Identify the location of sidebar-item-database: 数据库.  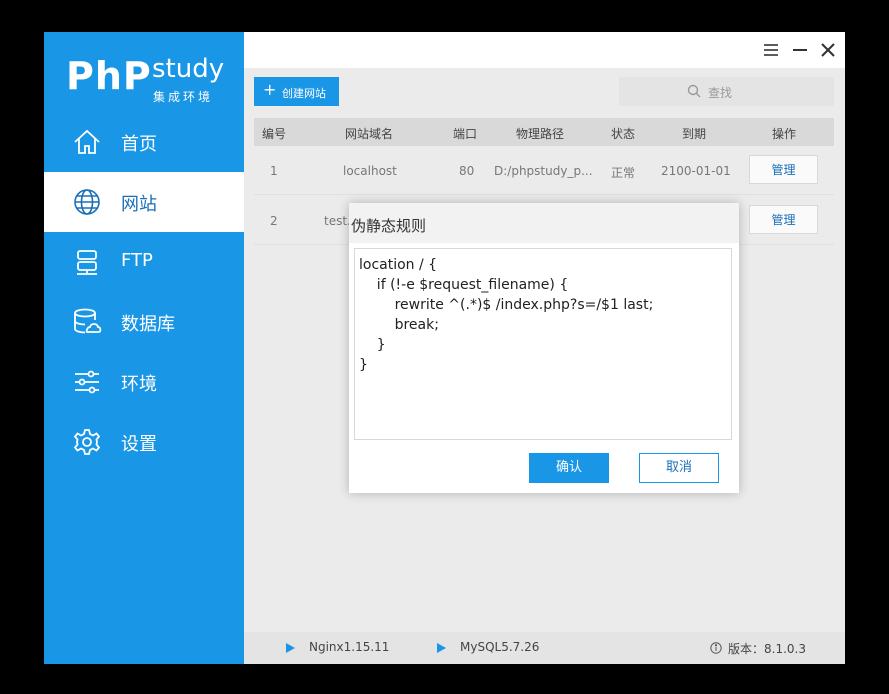
(144, 322).